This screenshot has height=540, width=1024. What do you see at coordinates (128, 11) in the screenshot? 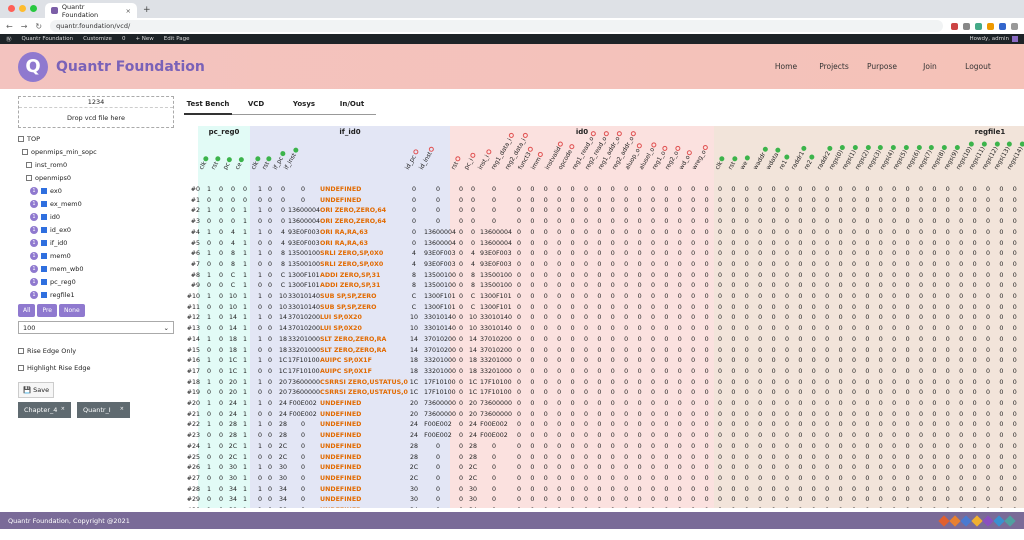
I see `close-tab-icon: ×` at bounding box center [128, 11].